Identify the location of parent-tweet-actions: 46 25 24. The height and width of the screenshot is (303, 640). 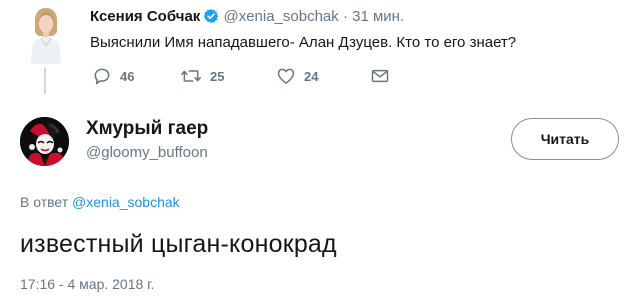
(250, 77).